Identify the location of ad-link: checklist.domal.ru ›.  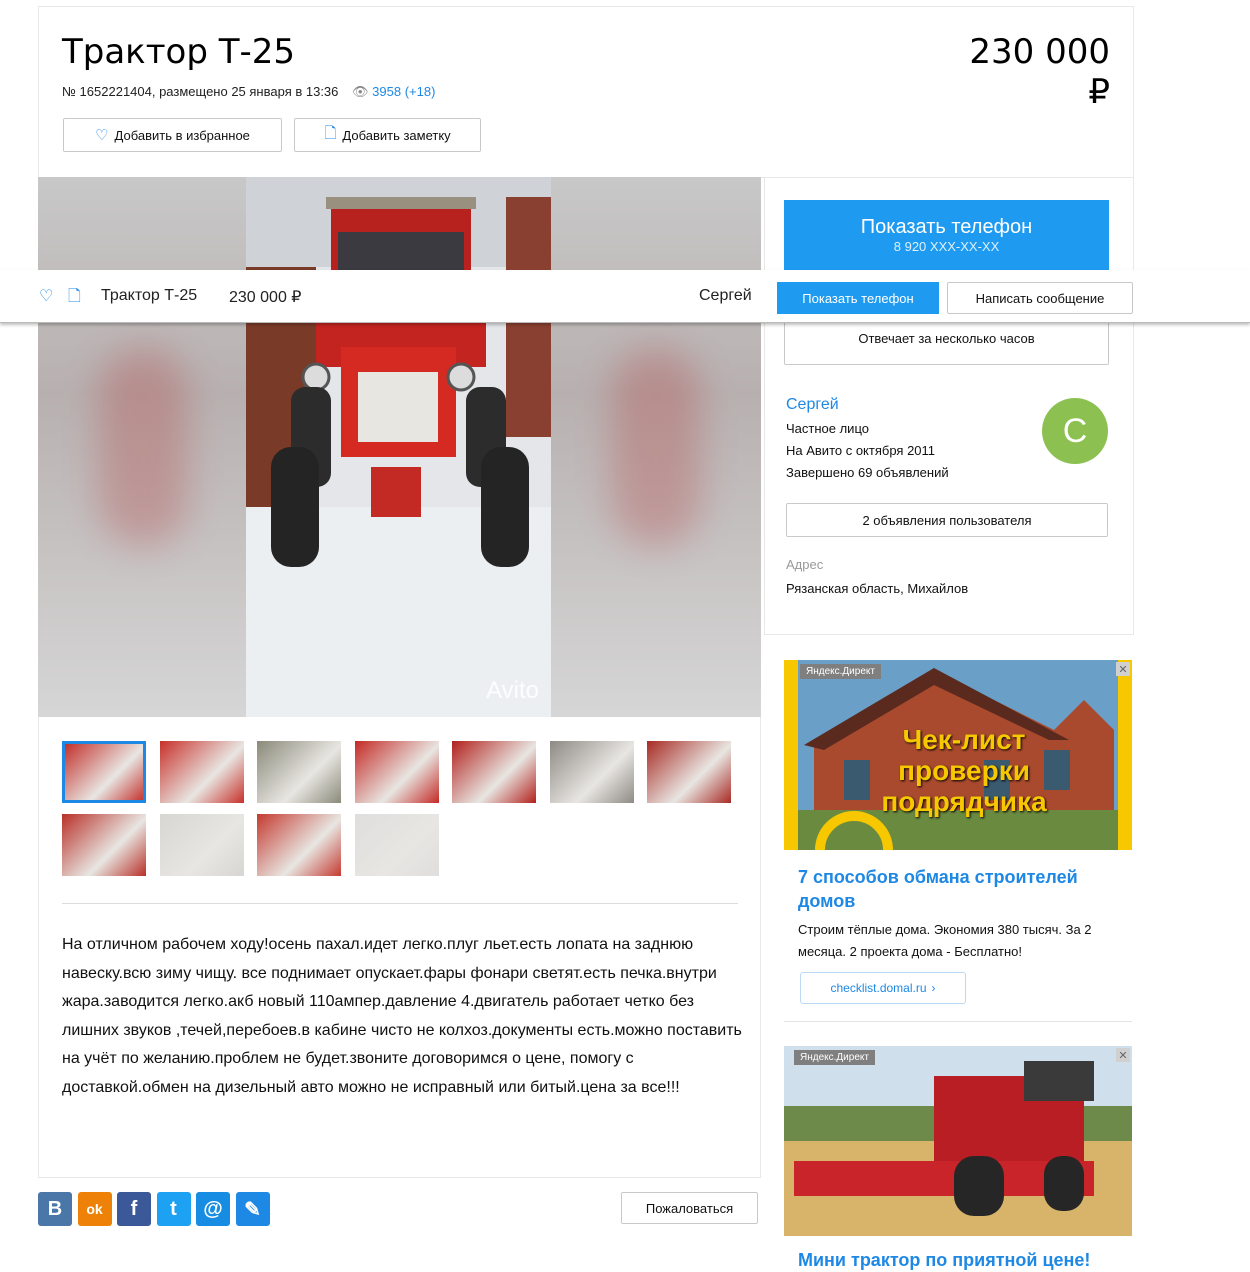
(883, 988).